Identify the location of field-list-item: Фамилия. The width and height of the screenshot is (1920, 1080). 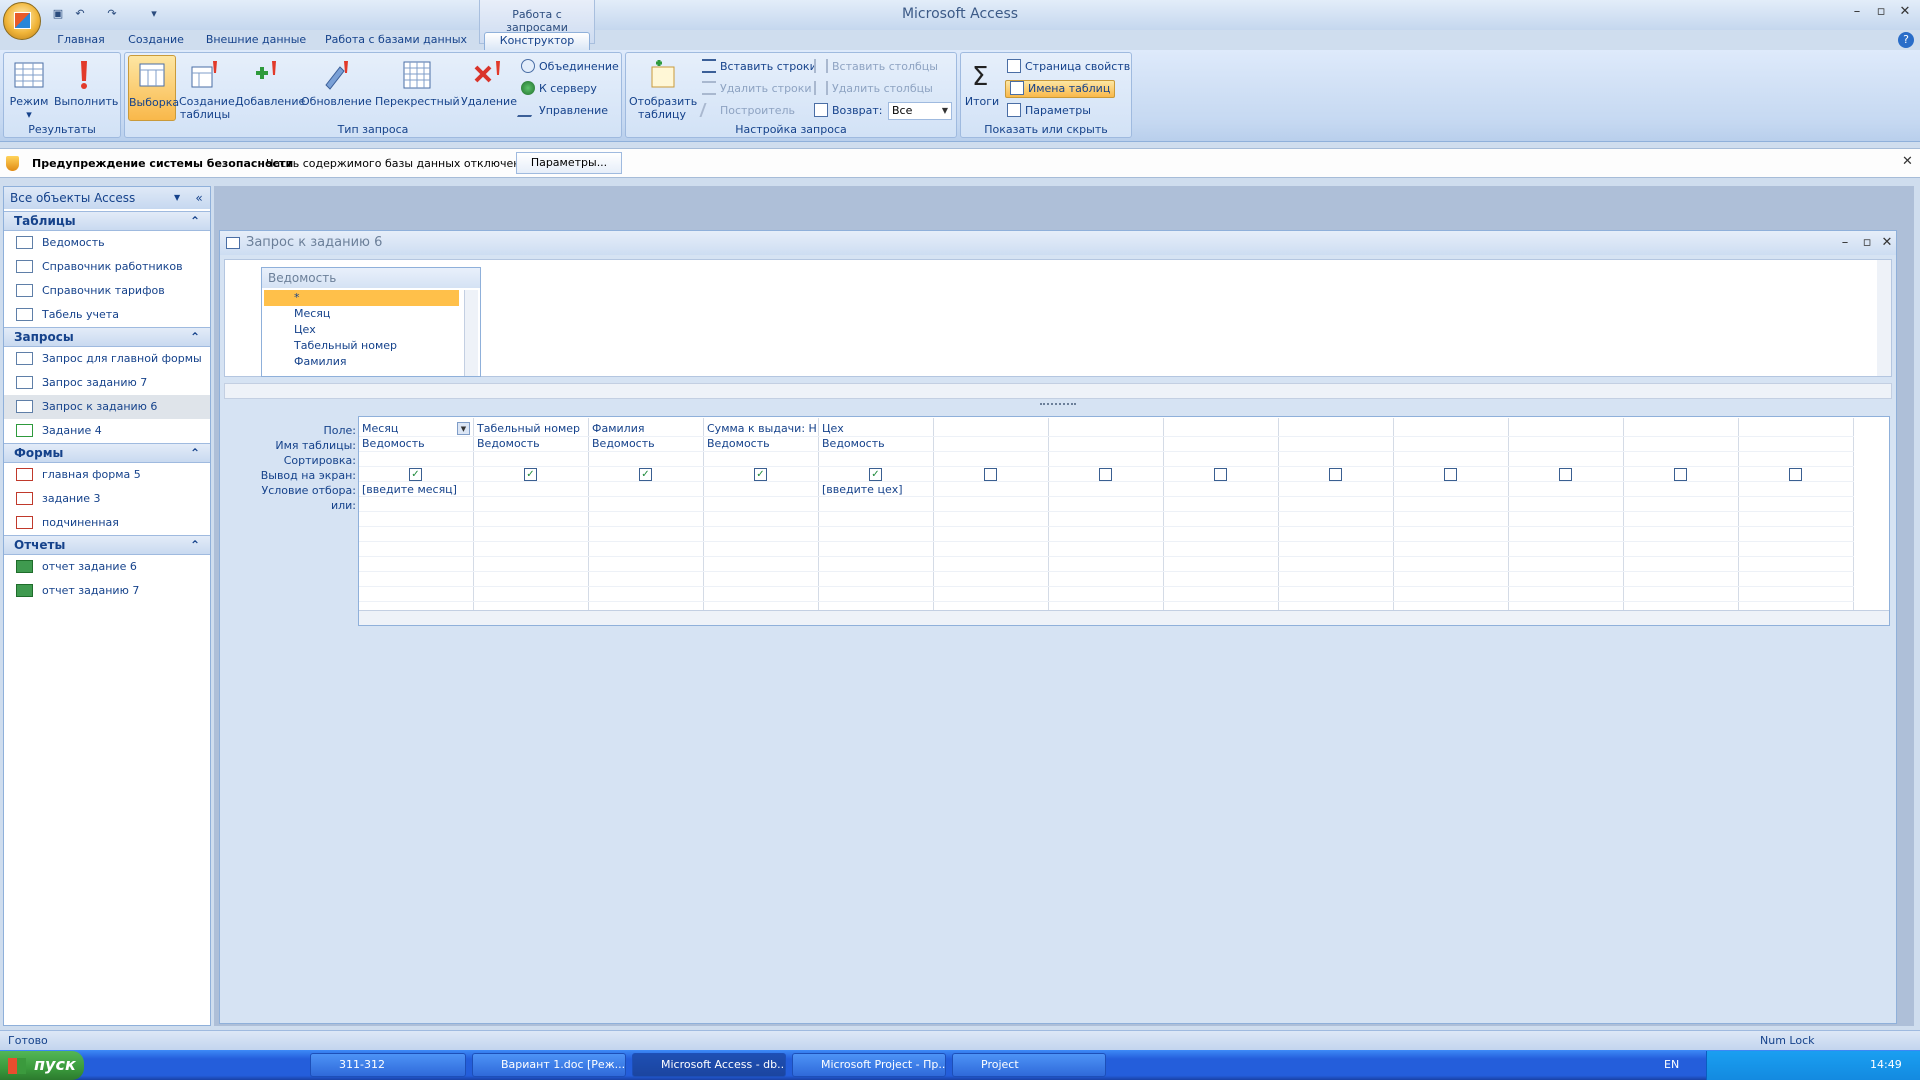
(361, 362).